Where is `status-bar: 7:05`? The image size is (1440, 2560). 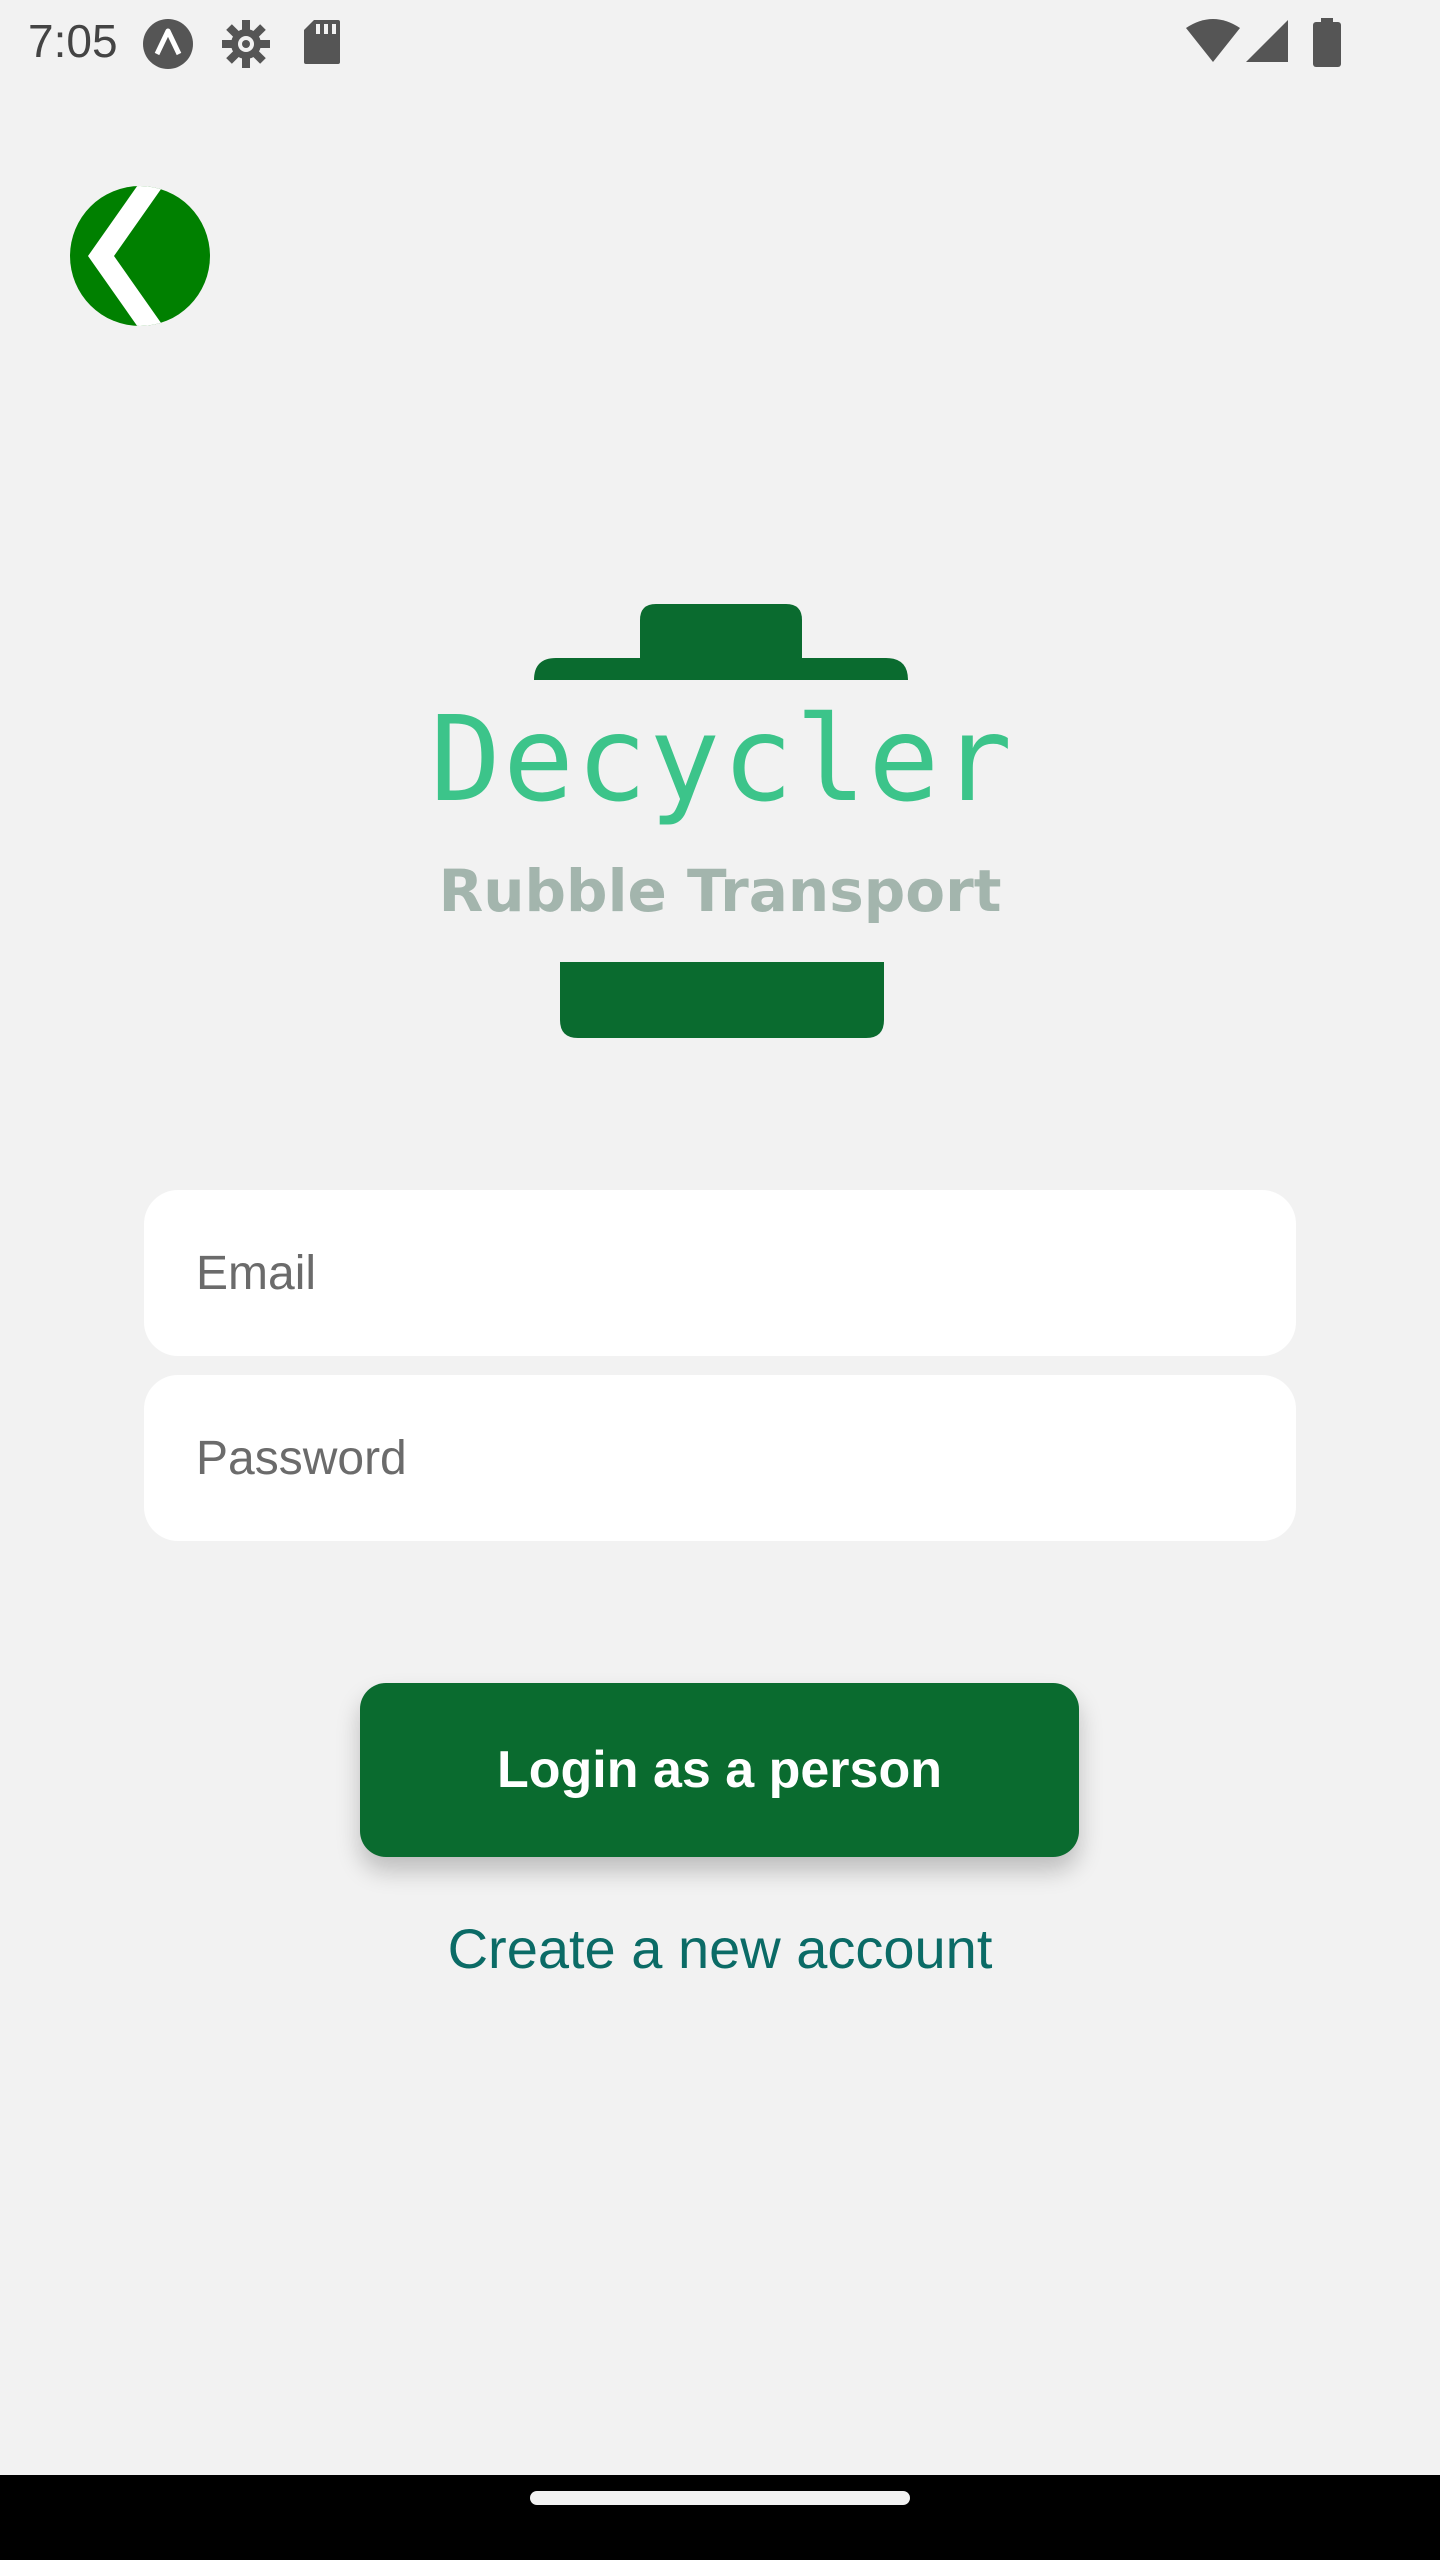
status-bar: 7:05 is located at coordinates (720, 42).